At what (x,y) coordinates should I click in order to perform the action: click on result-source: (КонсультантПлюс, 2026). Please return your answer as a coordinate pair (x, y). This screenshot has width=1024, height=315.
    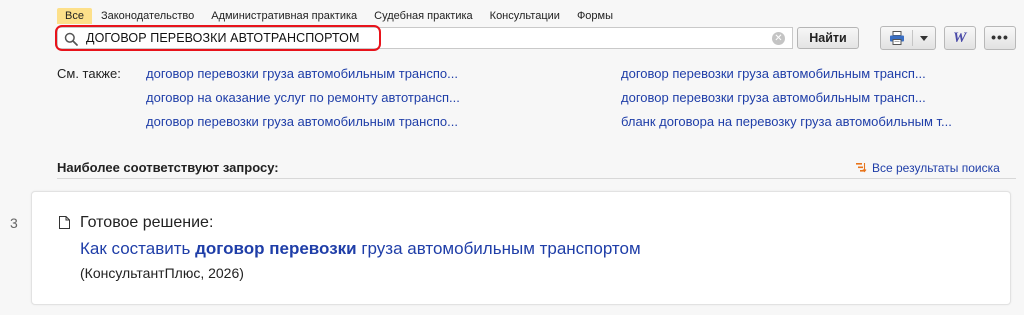
    Looking at the image, I should click on (162, 273).